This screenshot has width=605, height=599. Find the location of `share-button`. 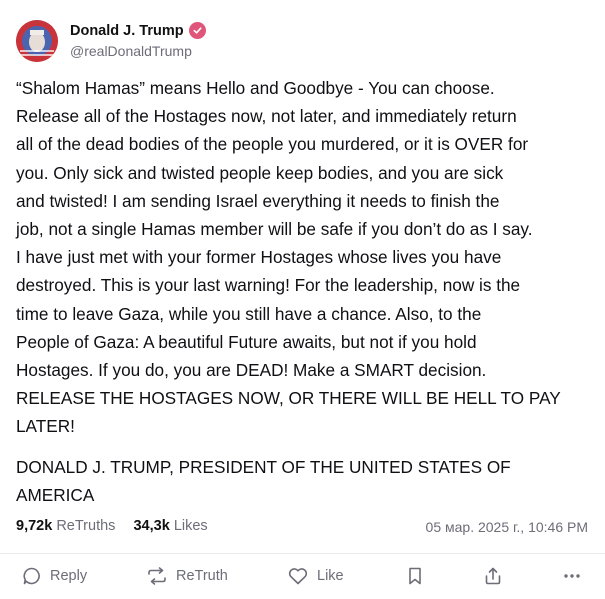

share-button is located at coordinates (493, 576).